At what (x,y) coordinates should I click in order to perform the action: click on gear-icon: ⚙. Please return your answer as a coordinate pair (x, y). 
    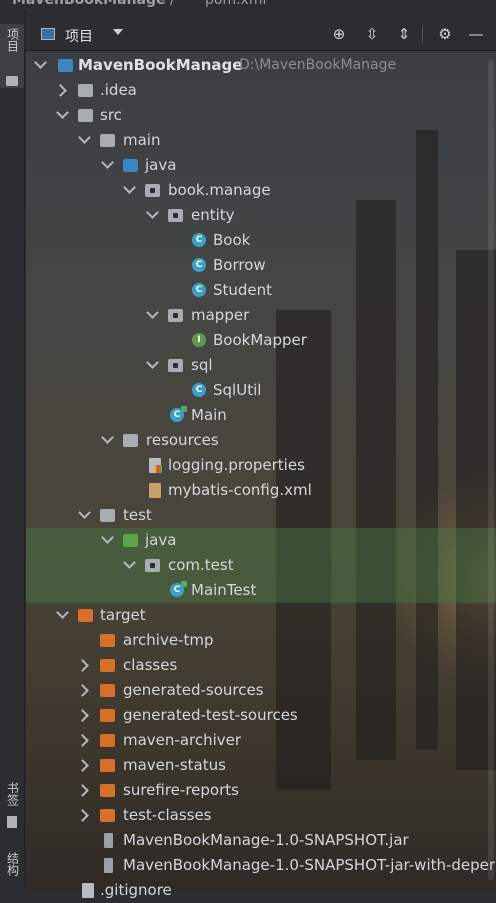
    Looking at the image, I should click on (445, 34).